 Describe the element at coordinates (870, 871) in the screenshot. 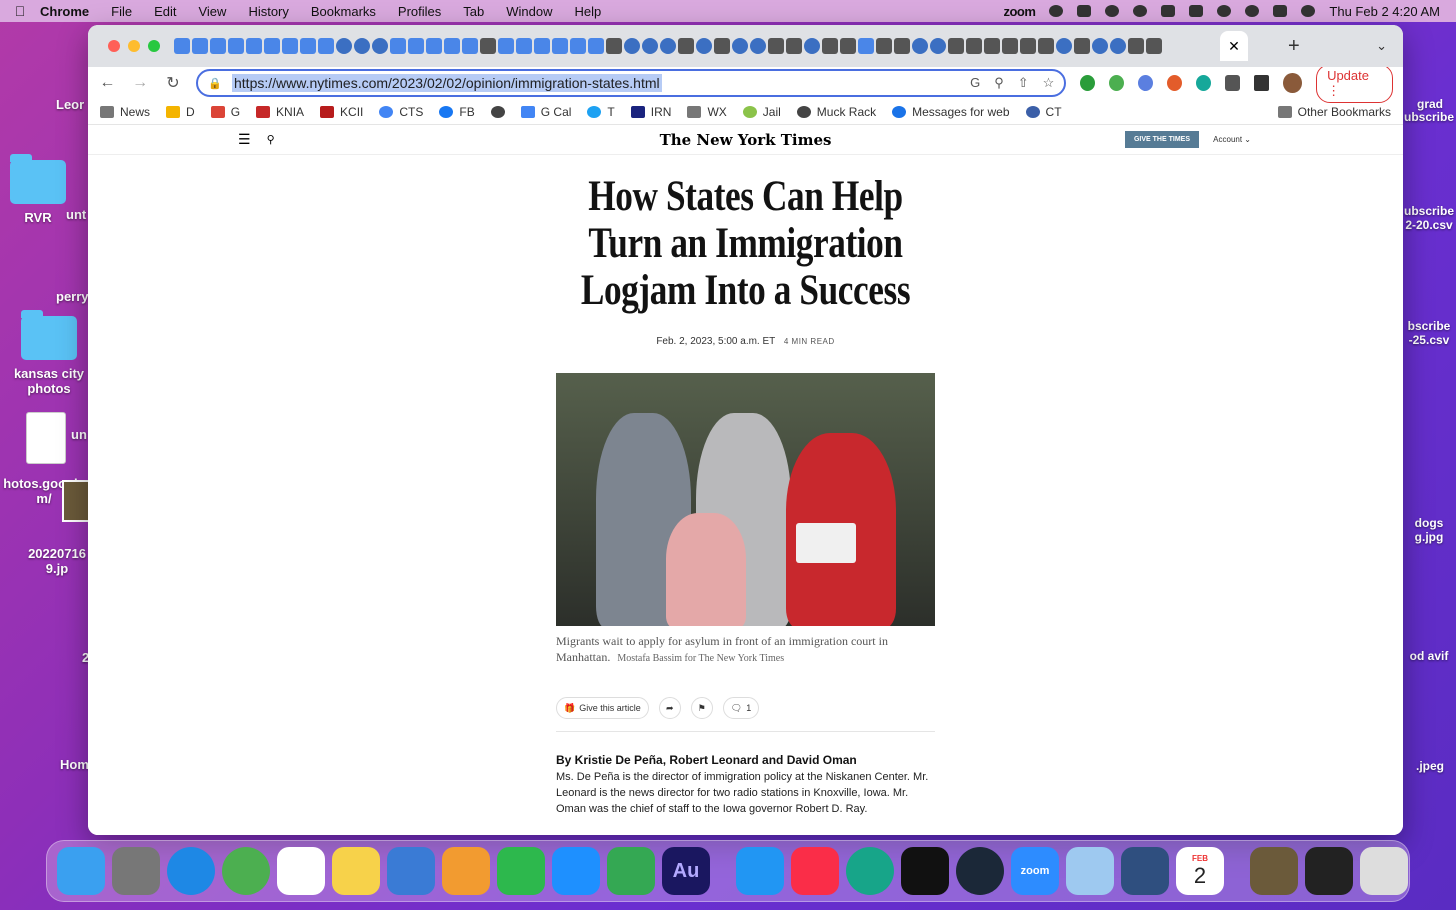

I see `app-icon` at that location.